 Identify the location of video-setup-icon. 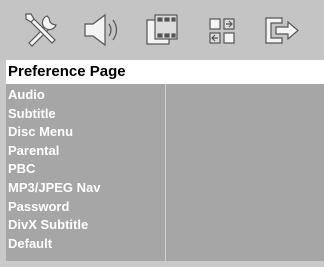
(162, 30).